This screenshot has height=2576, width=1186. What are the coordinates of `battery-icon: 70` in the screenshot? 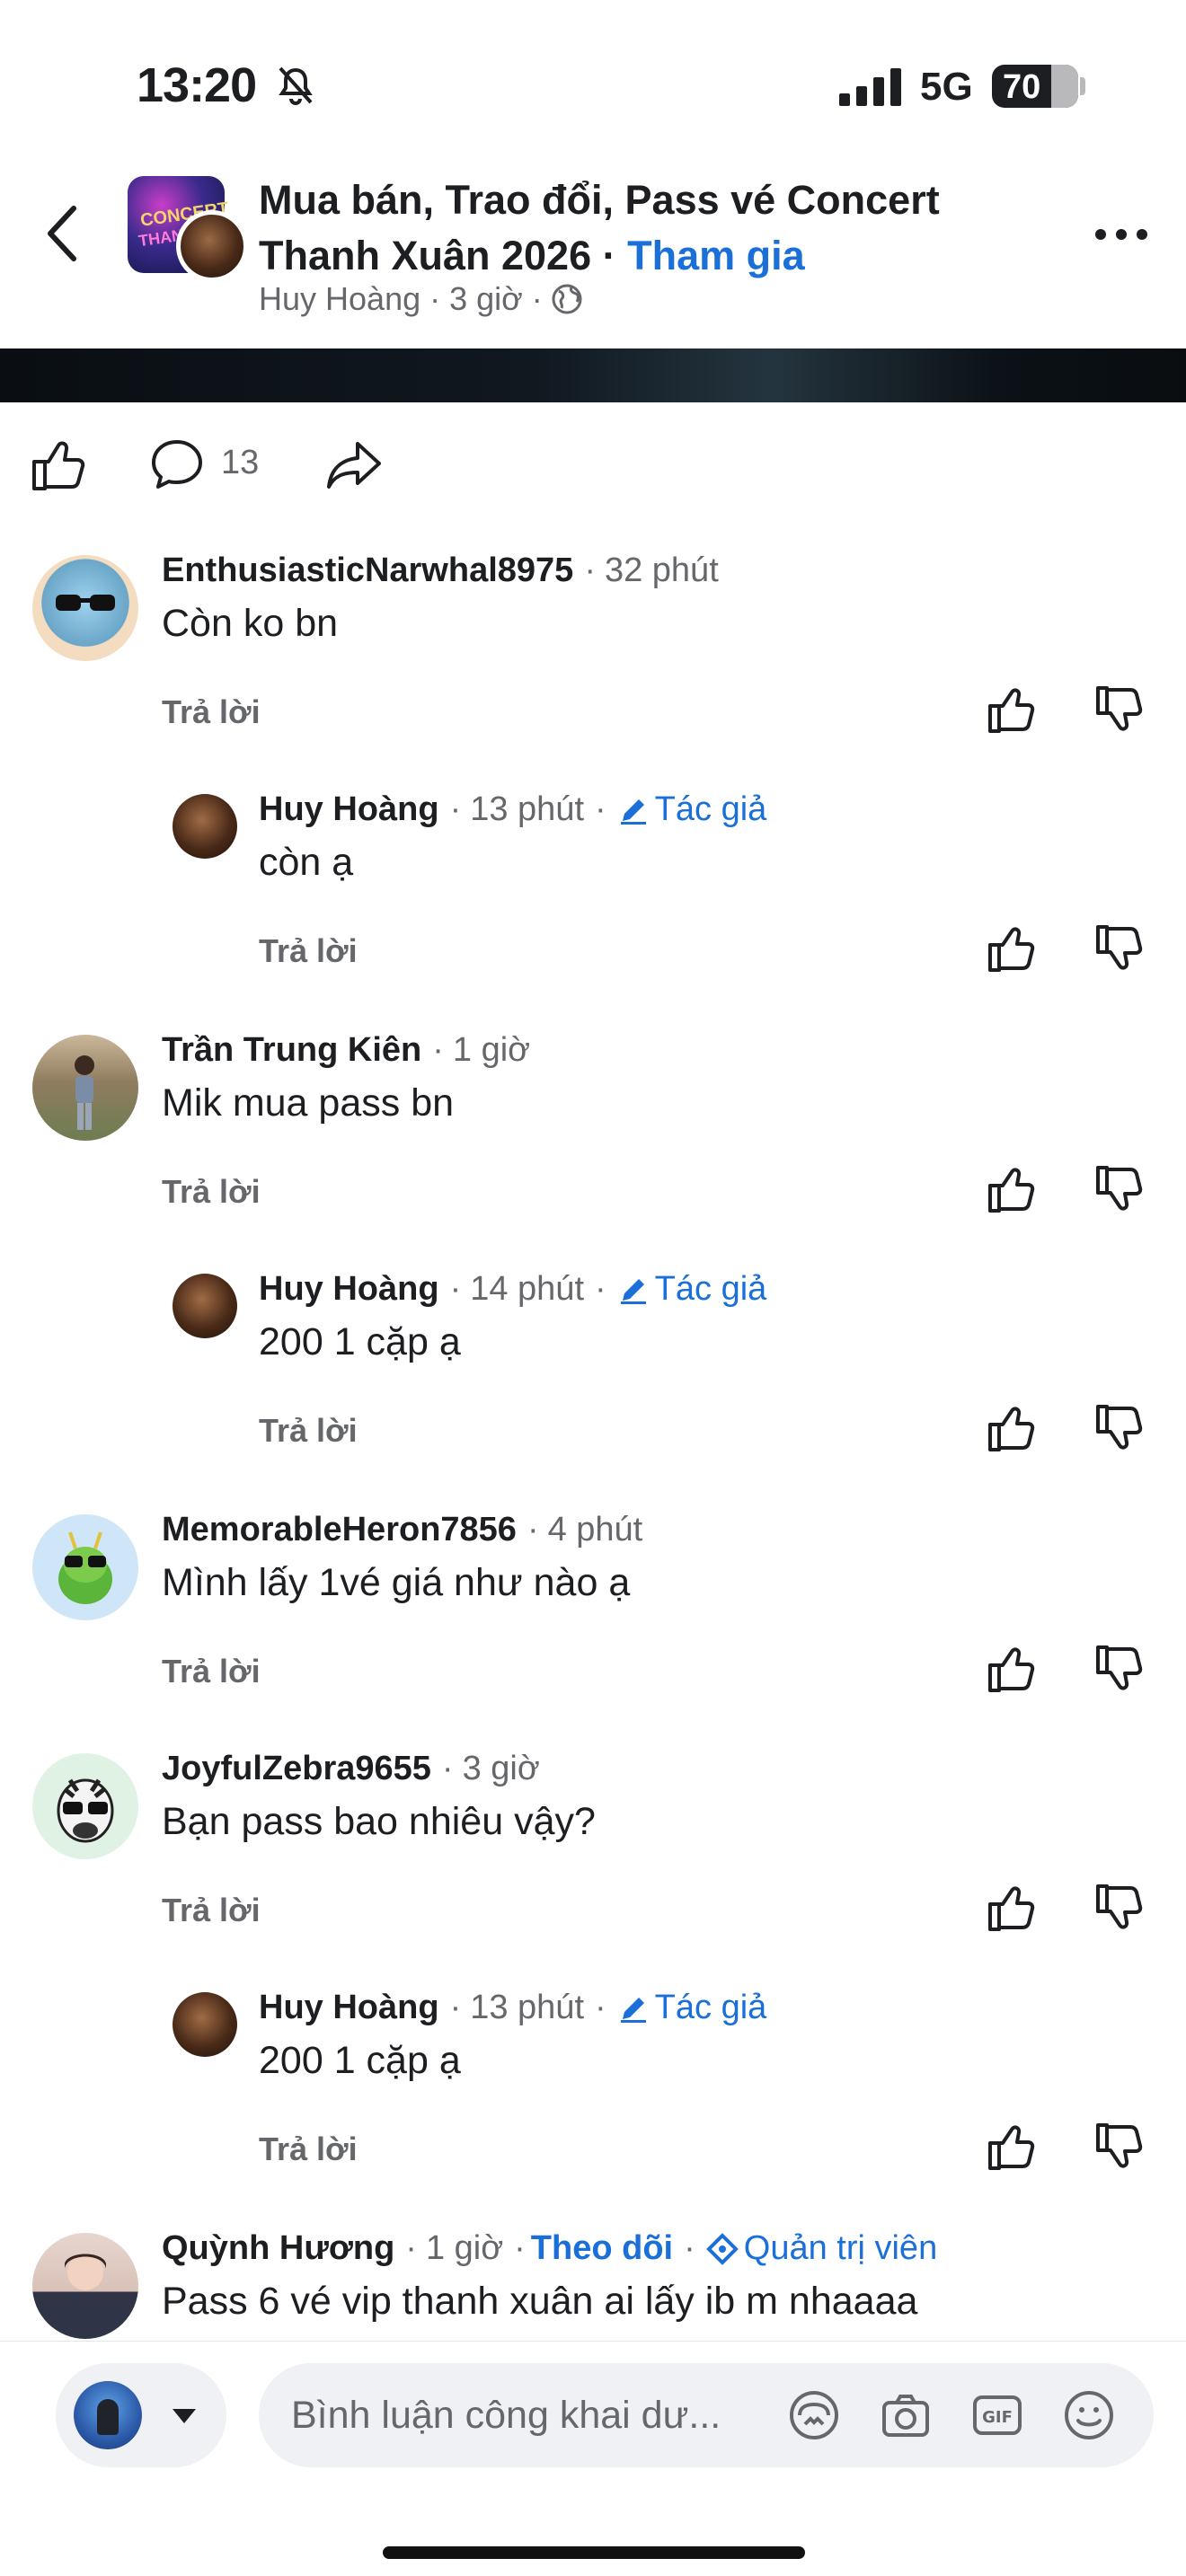 It's located at (1035, 86).